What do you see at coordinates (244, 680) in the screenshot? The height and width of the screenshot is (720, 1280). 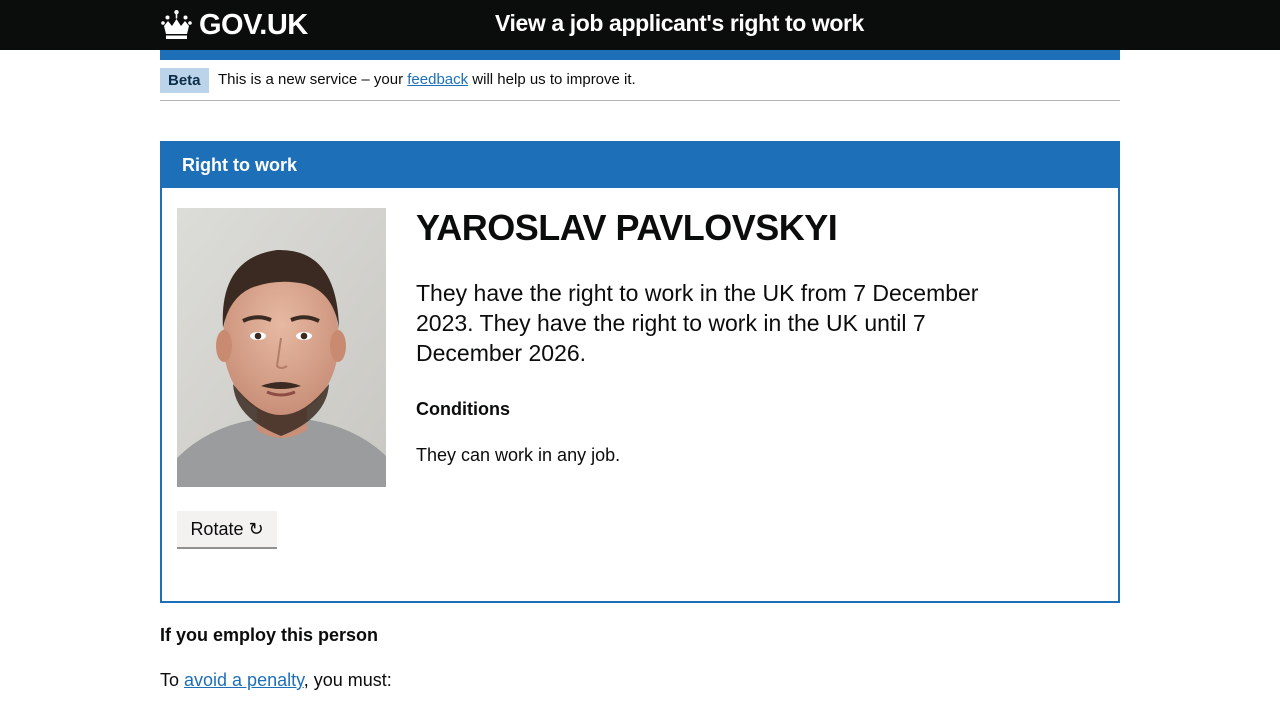 I see `avoid-penalty-link: avoid a penalty` at bounding box center [244, 680].